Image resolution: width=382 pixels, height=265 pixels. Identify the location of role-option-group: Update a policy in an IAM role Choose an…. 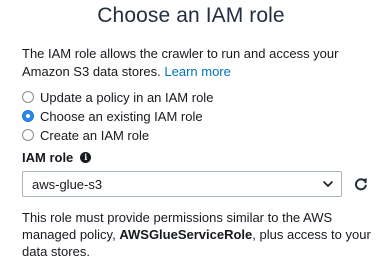
(117, 116).